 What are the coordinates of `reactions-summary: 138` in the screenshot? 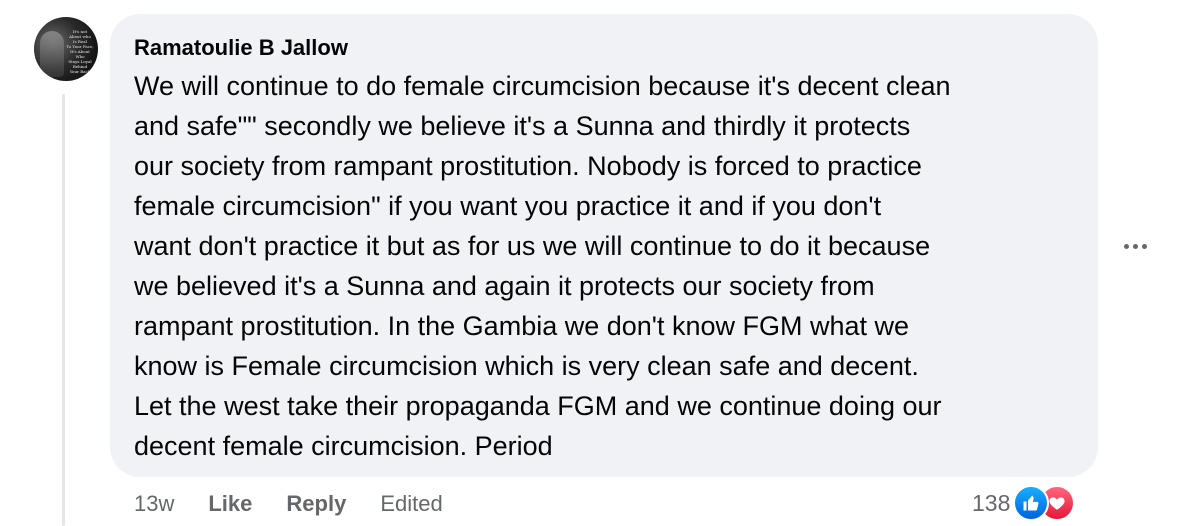 It's located at (1024, 503).